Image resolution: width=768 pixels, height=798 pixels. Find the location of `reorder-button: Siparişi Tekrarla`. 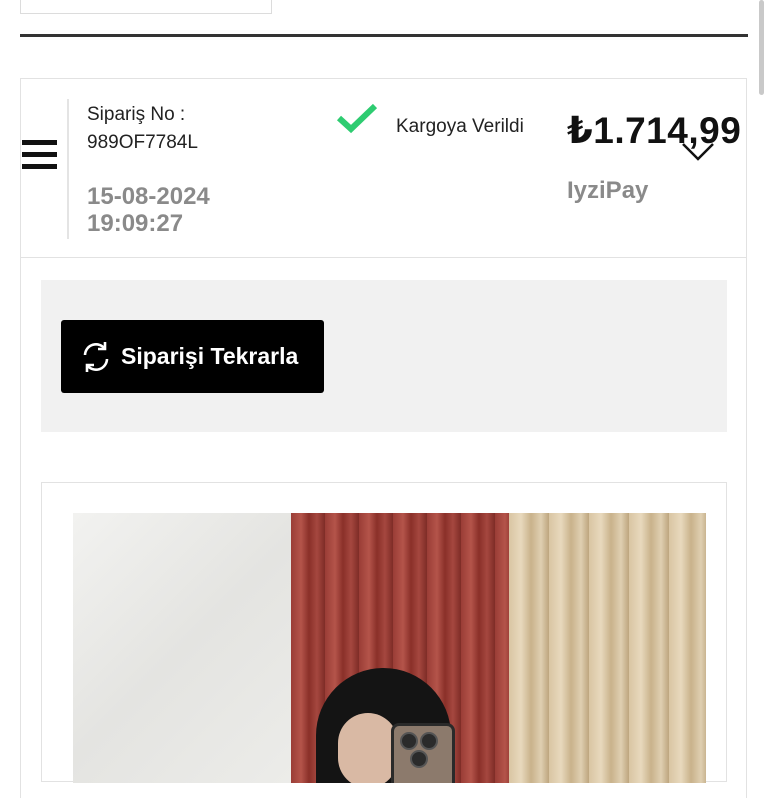

reorder-button: Siparişi Tekrarla is located at coordinates (192, 356).